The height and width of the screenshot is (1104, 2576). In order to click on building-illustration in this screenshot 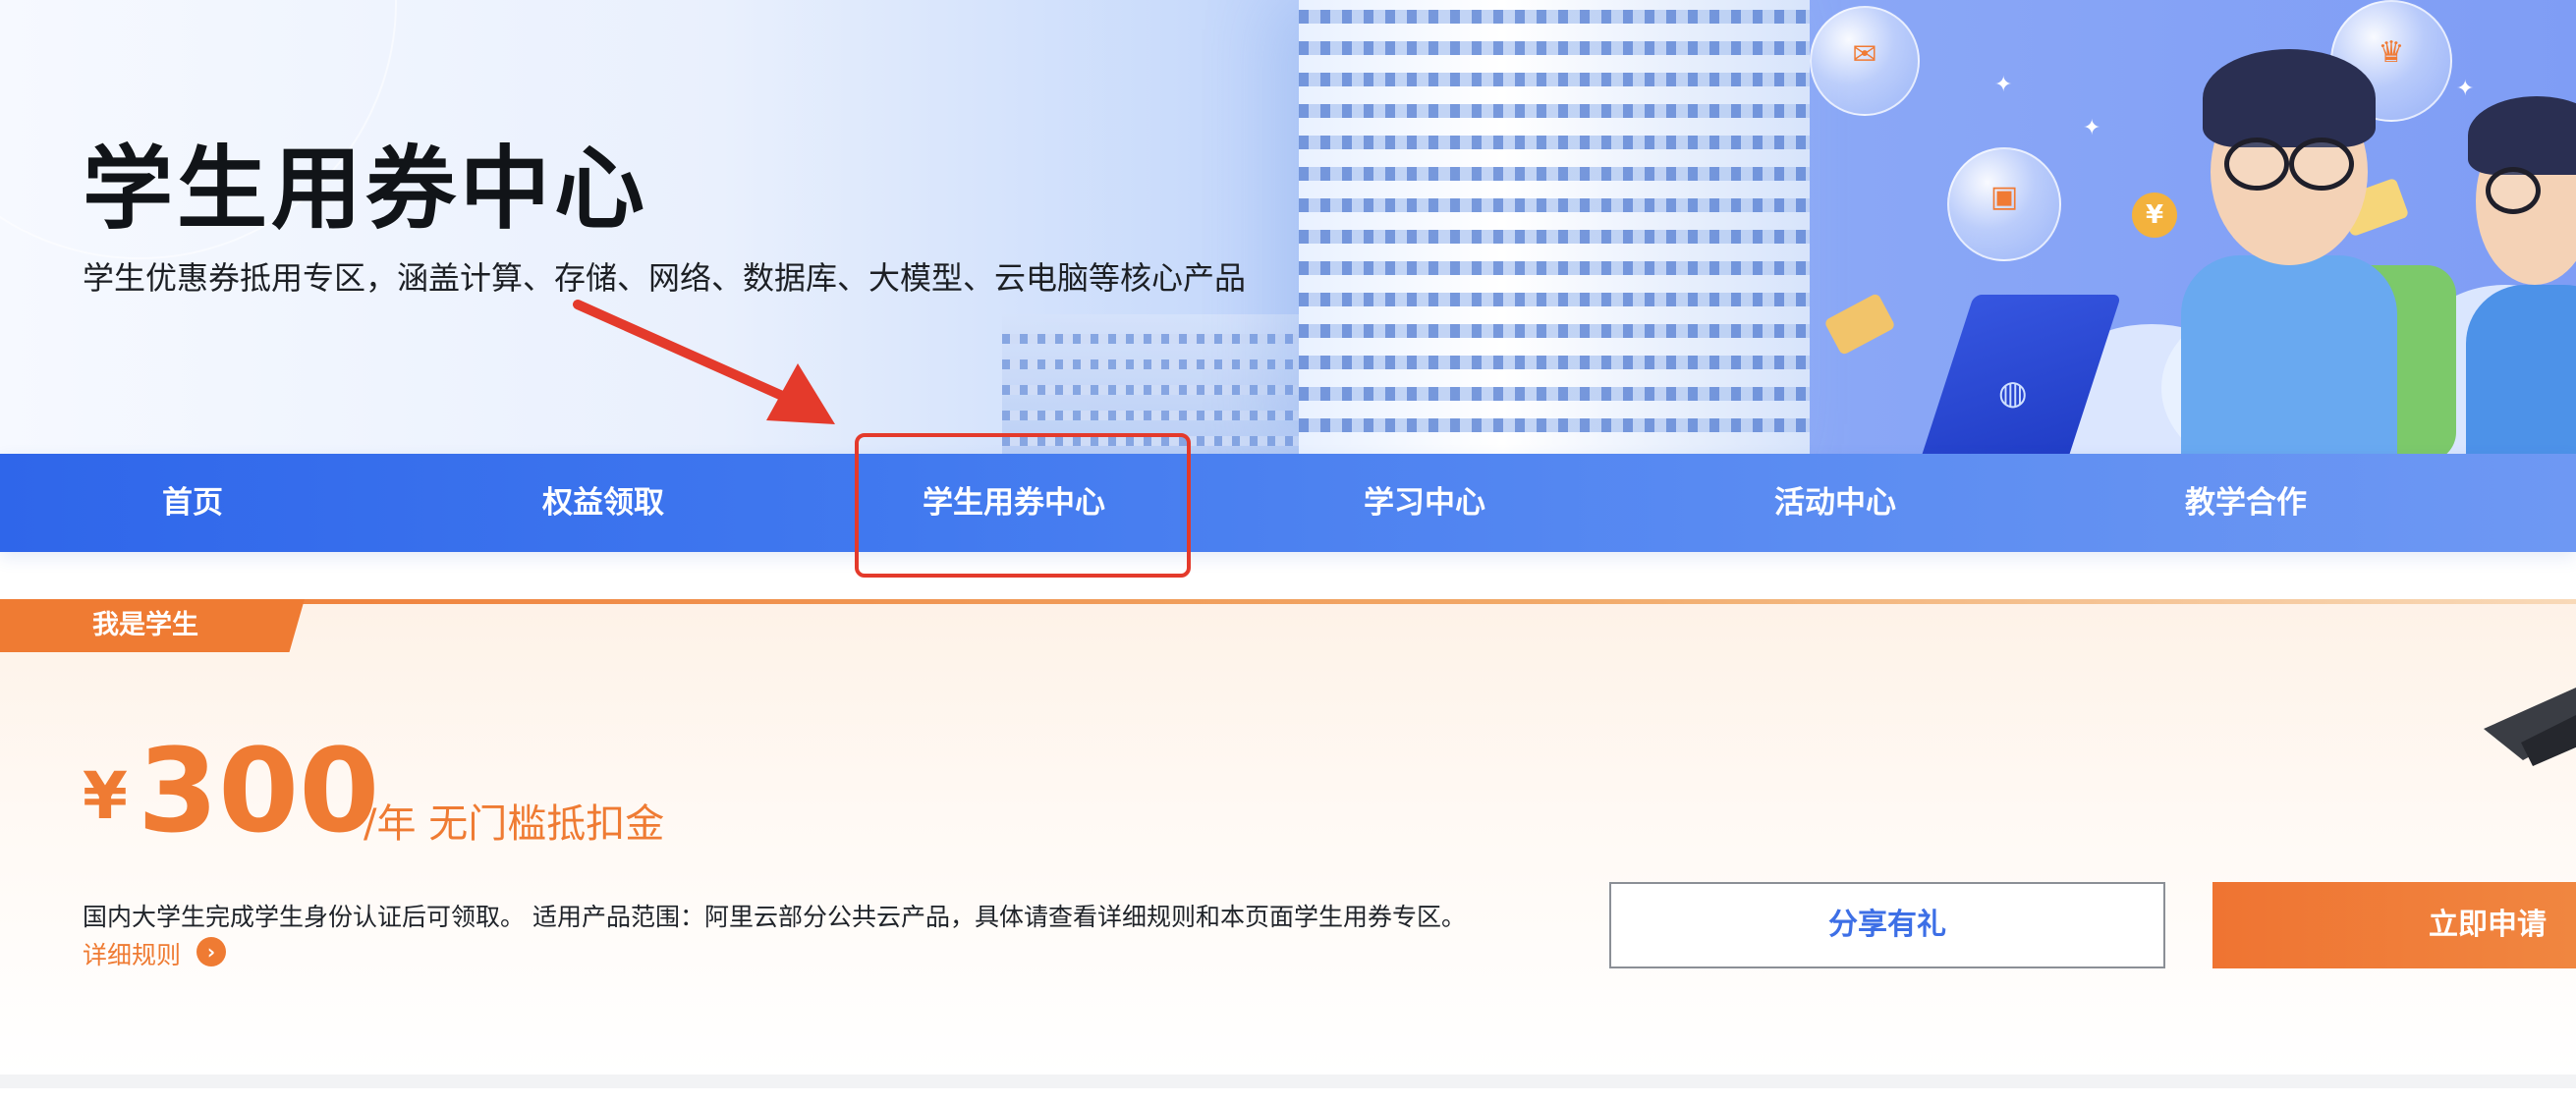, I will do `click(1554, 227)`.